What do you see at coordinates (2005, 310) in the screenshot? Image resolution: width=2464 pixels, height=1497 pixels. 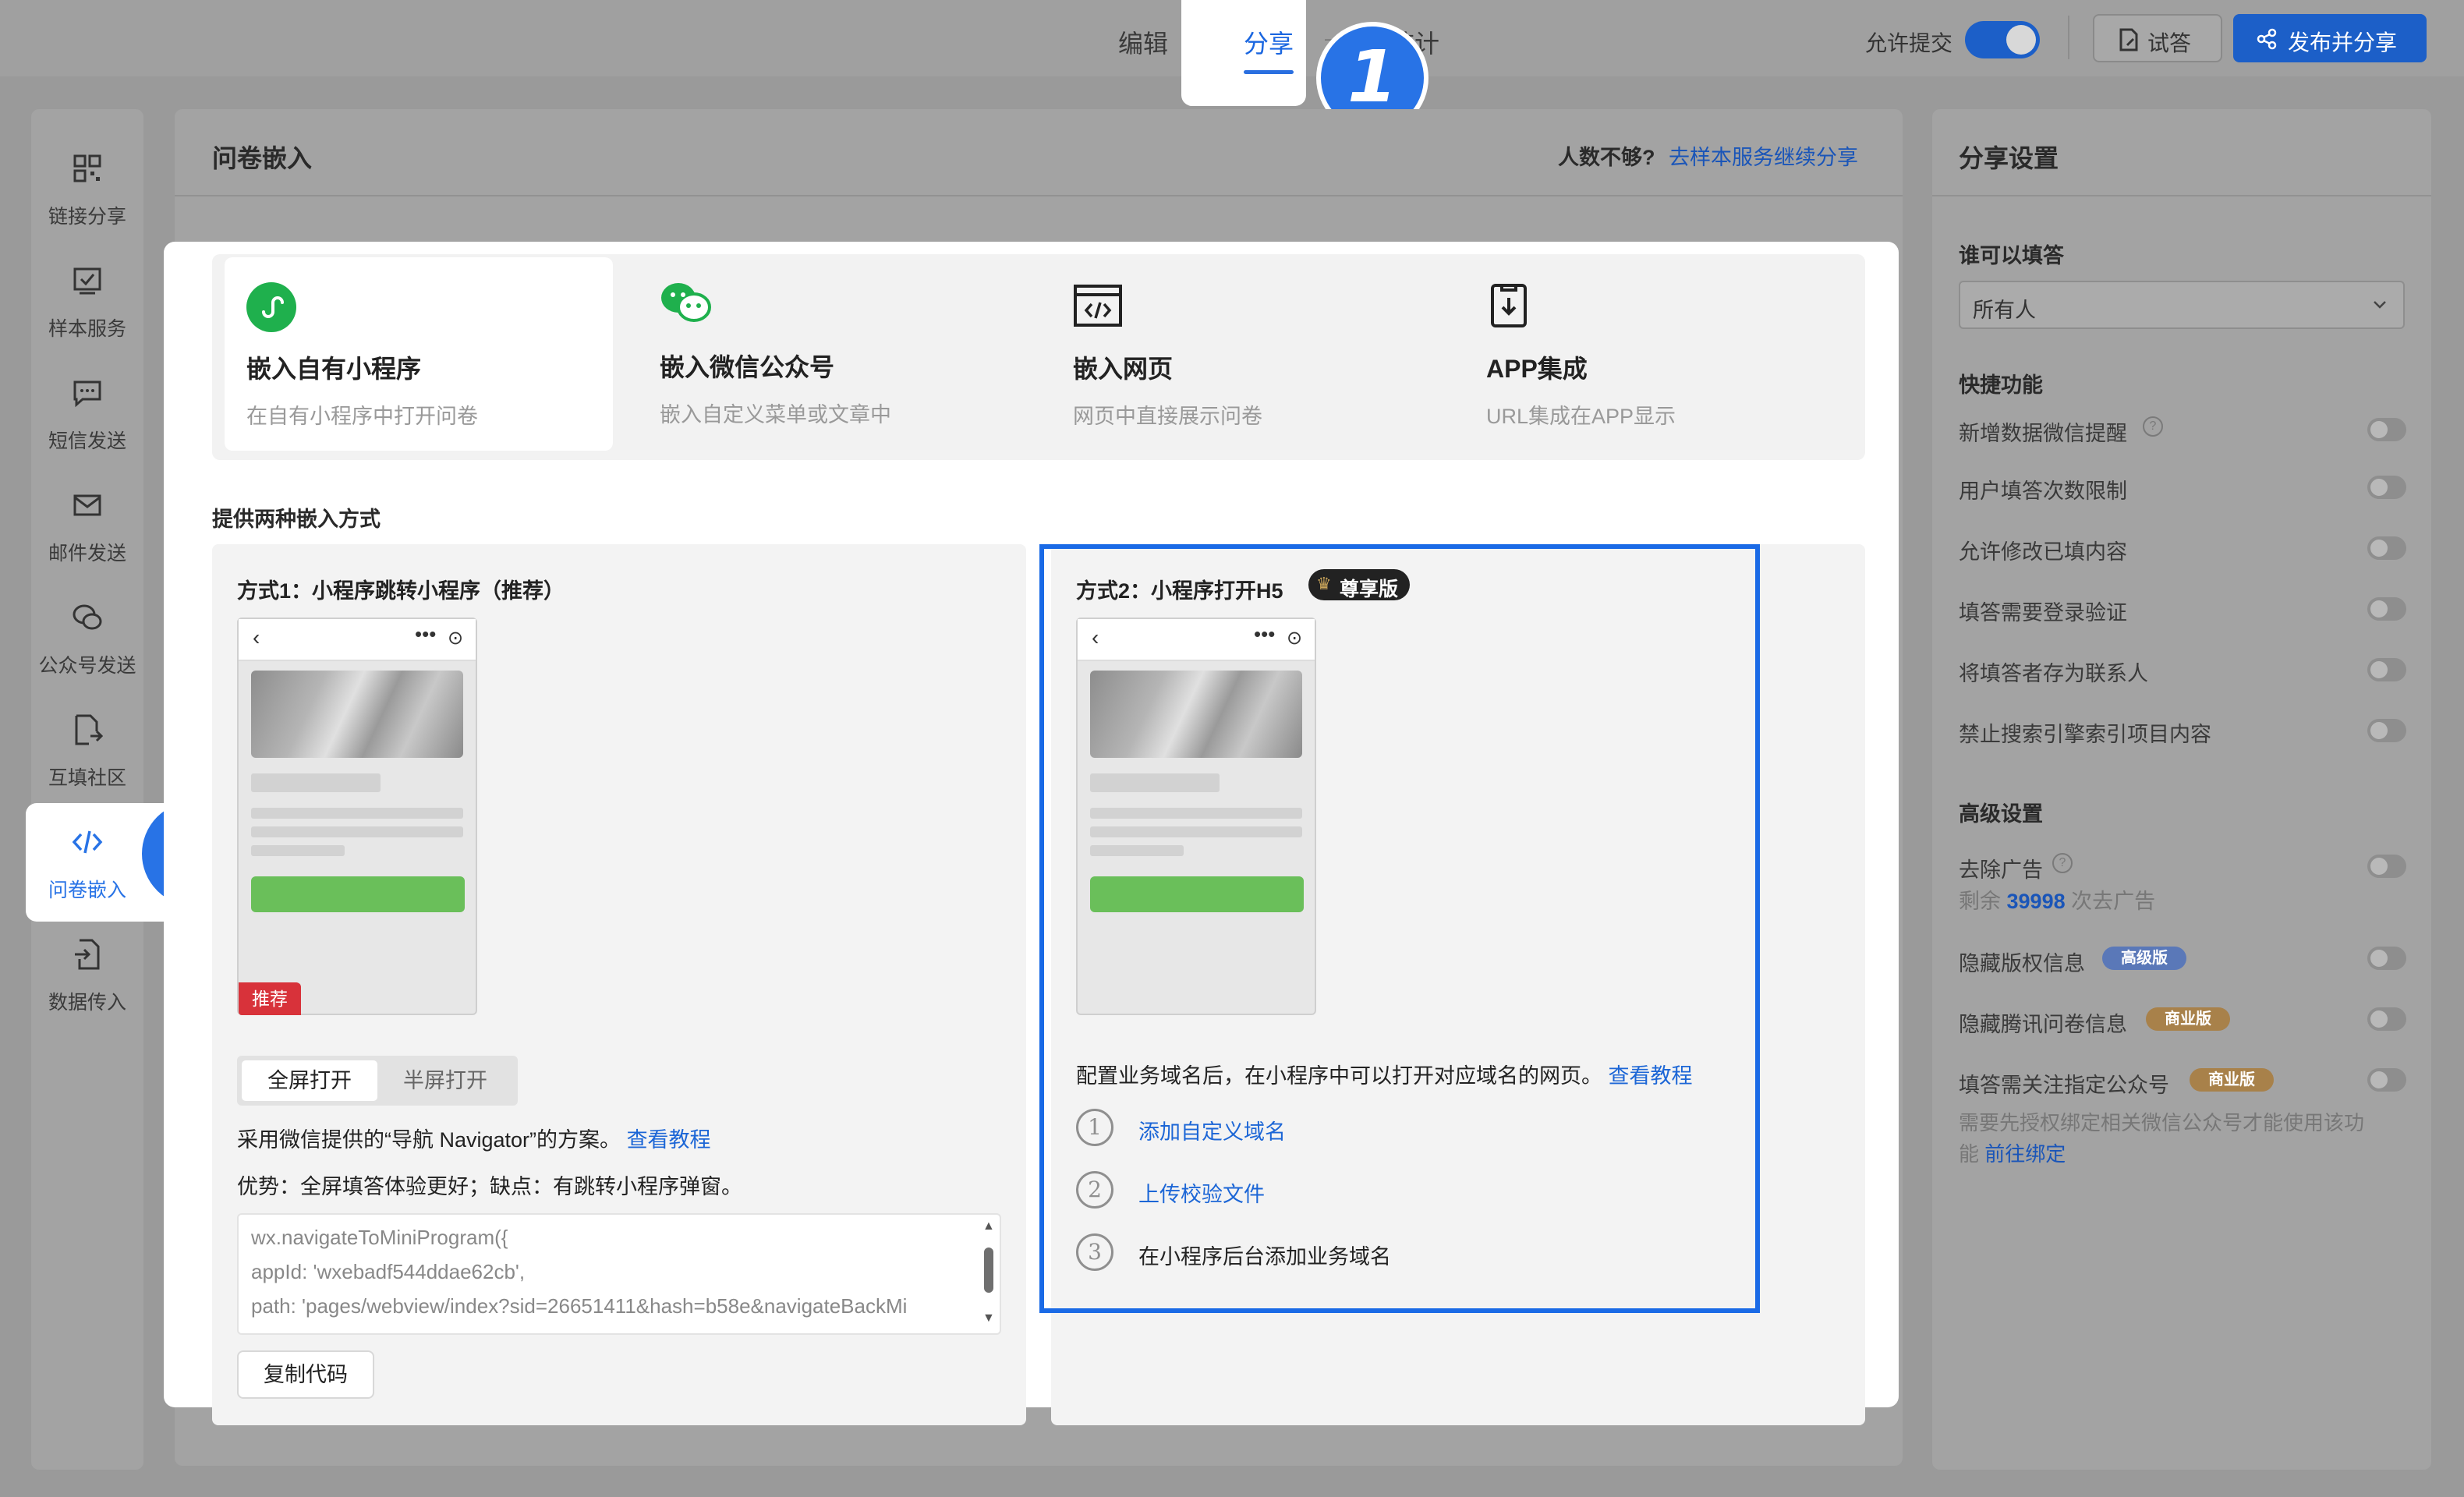 I see `who-can-answer-value: 所有人` at bounding box center [2005, 310].